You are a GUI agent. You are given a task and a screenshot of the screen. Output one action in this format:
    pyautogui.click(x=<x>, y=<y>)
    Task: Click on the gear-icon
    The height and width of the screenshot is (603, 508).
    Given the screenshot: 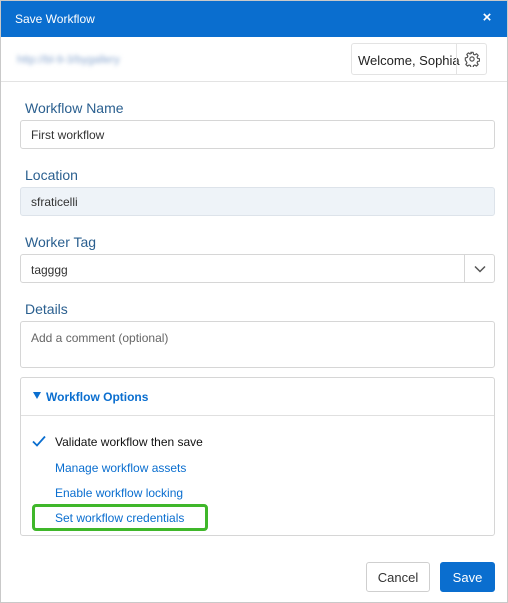 What is the action you would take?
    pyautogui.click(x=472, y=59)
    